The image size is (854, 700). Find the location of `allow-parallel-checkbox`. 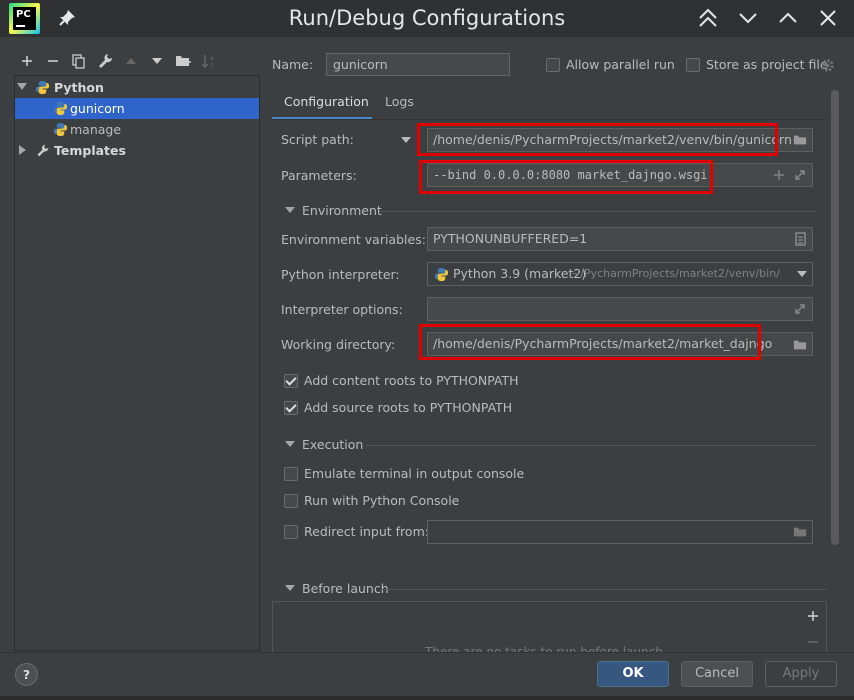

allow-parallel-checkbox is located at coordinates (553, 65).